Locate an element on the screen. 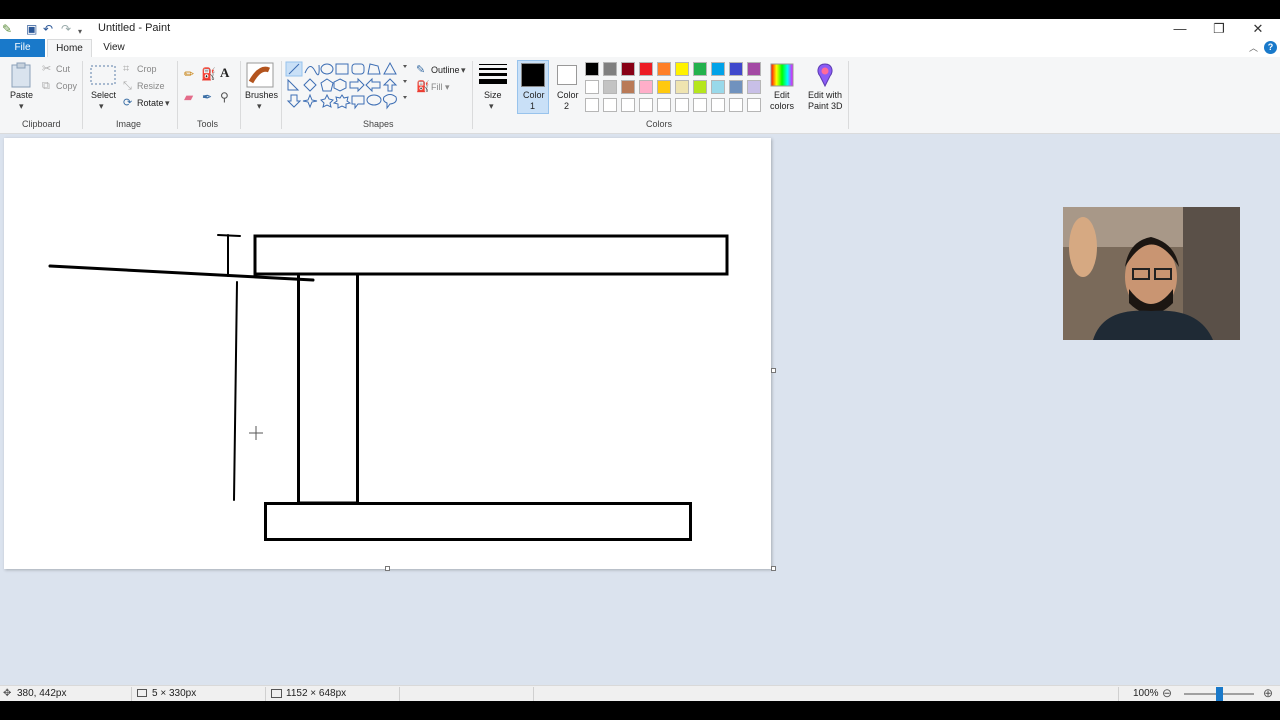 Image resolution: width=1280 pixels, height=720 pixels. cursor-position: 380, 442px is located at coordinates (42, 693).